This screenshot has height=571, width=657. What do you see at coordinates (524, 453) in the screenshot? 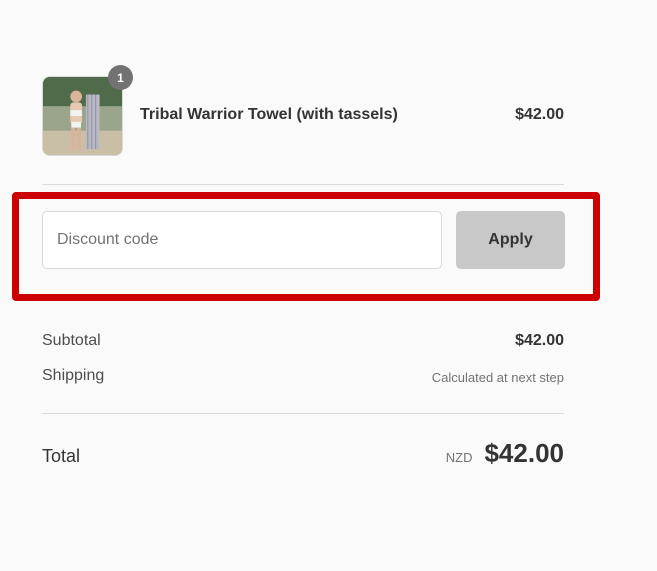
I see `grand-total-value: $42.00` at bounding box center [524, 453].